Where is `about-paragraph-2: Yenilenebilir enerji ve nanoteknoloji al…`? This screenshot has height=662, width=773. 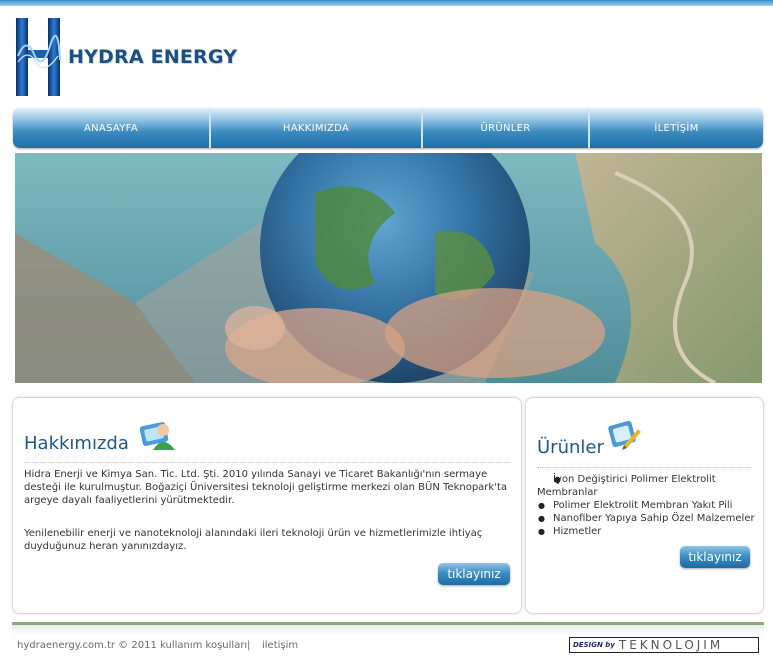 about-paragraph-2: Yenilenebilir enerji ve nanoteknoloji al… is located at coordinates (253, 540).